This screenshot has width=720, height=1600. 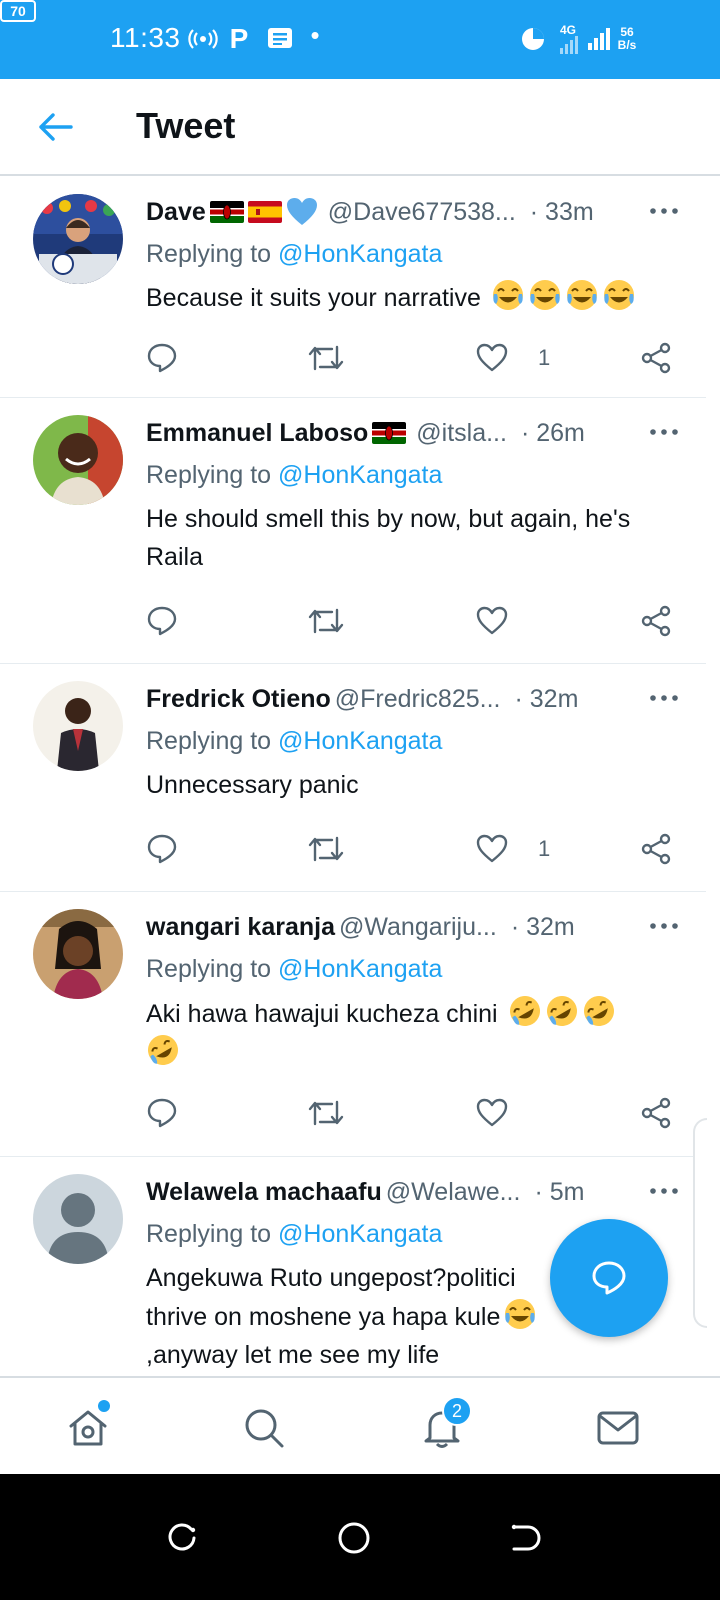 I want to click on tweet-header-row: Fredrick Otieno @Fredric825... · 32m, so click(x=416, y=699).